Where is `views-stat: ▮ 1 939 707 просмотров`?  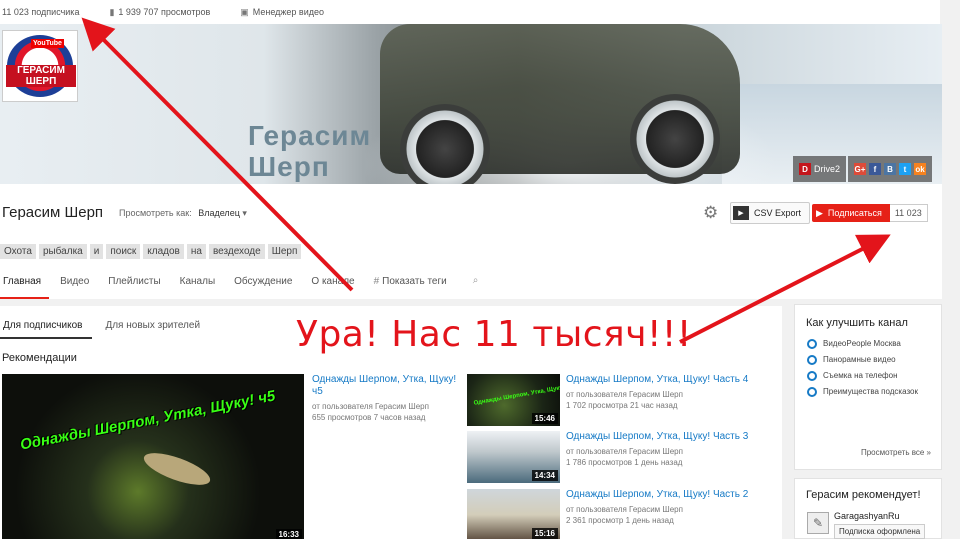
views-stat: ▮ 1 939 707 просмотров is located at coordinates (159, 12).